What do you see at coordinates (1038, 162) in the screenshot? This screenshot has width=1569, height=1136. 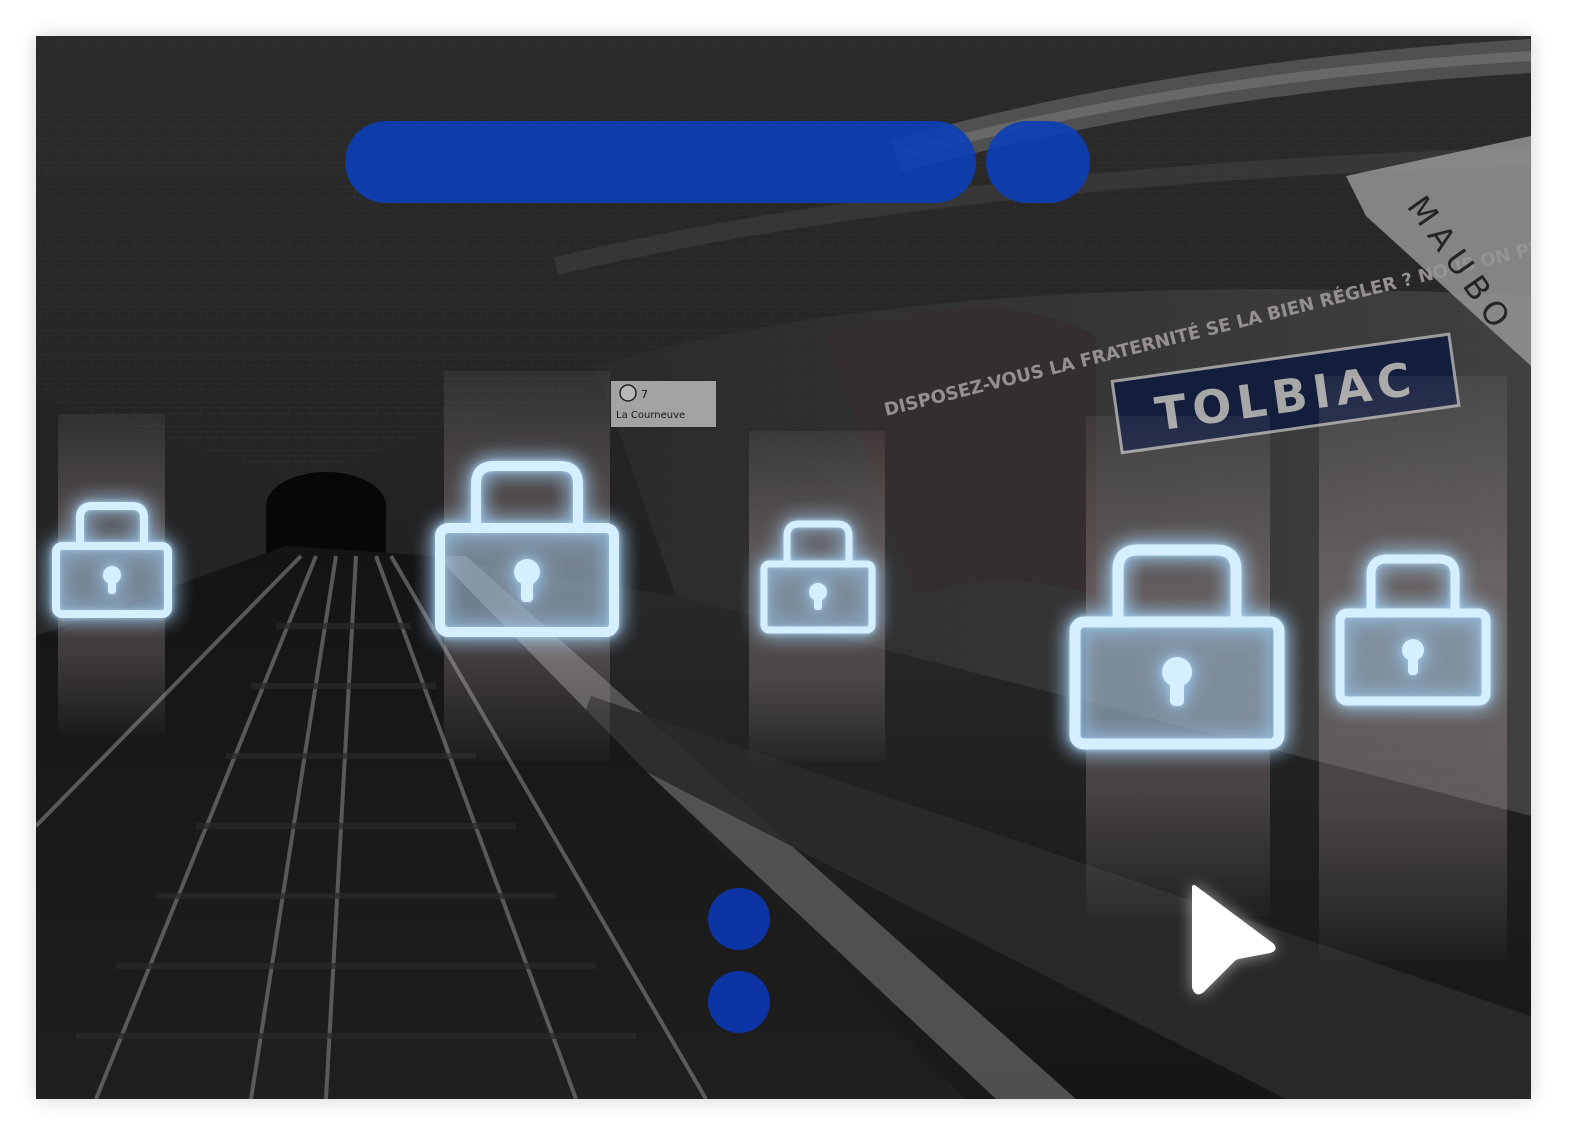 I see `progress-indicator` at bounding box center [1038, 162].